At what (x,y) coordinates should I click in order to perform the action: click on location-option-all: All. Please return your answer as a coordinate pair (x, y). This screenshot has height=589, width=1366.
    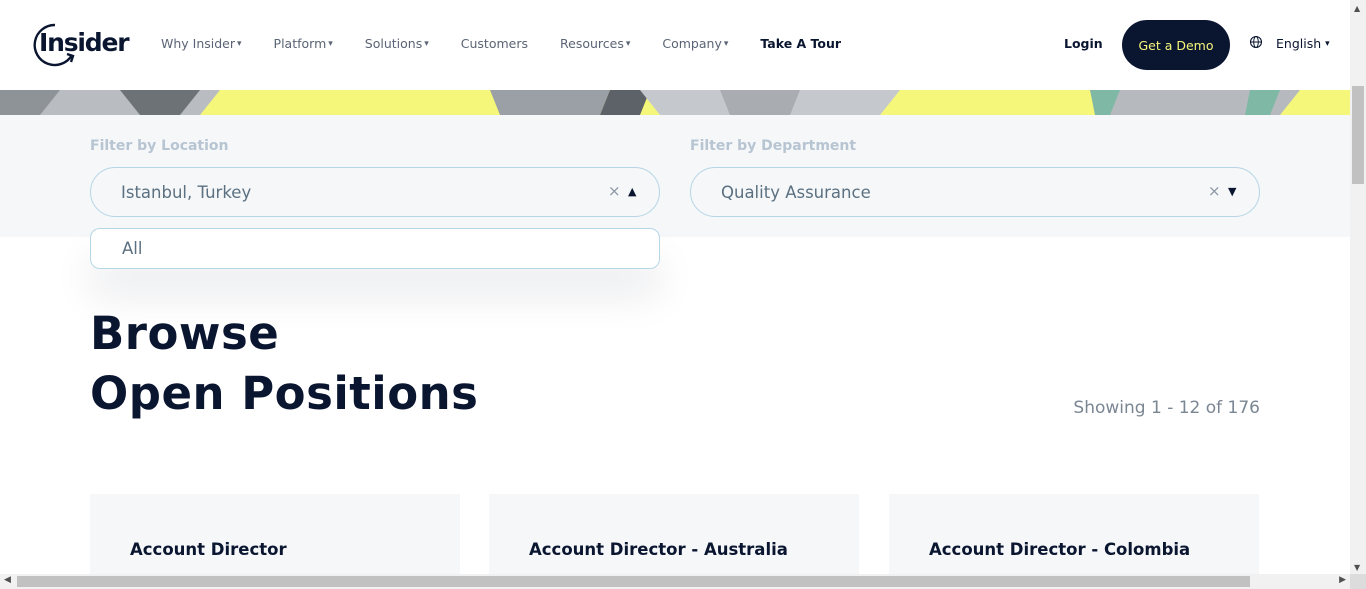
    Looking at the image, I should click on (375, 248).